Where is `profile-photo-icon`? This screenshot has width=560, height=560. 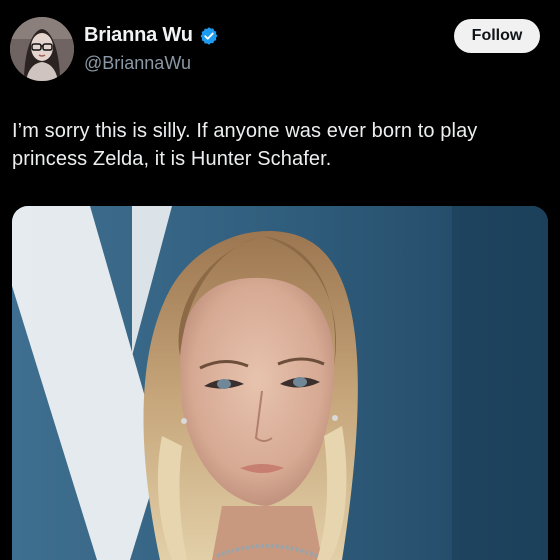 profile-photo-icon is located at coordinates (42, 49).